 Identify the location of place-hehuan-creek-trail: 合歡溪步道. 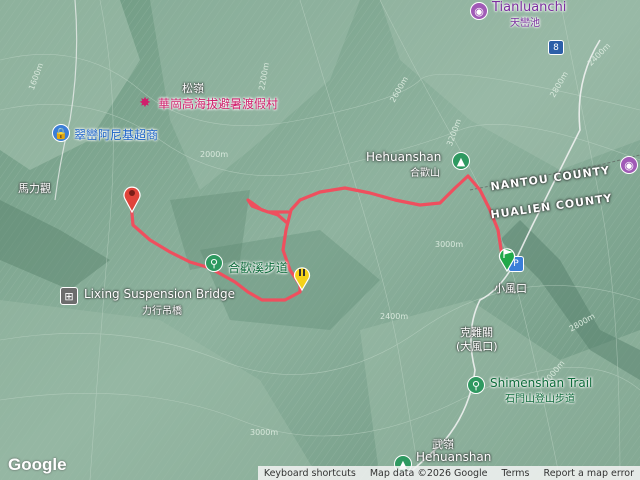
(258, 267).